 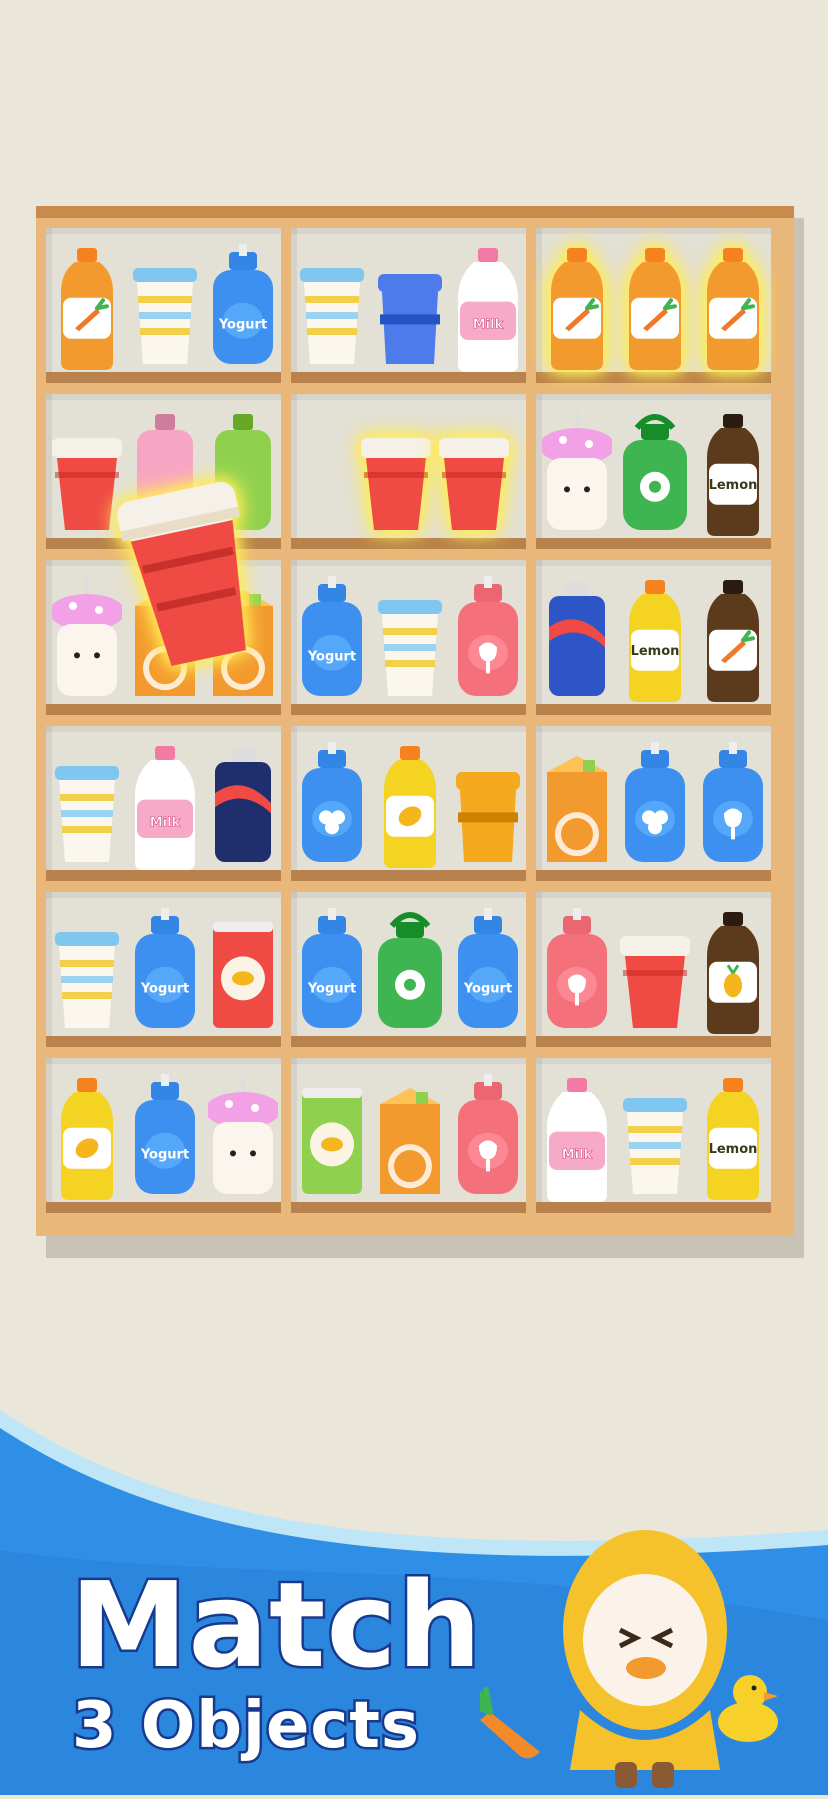 I want to click on shelf-cell-r4-c2, so click(x=408, y=803).